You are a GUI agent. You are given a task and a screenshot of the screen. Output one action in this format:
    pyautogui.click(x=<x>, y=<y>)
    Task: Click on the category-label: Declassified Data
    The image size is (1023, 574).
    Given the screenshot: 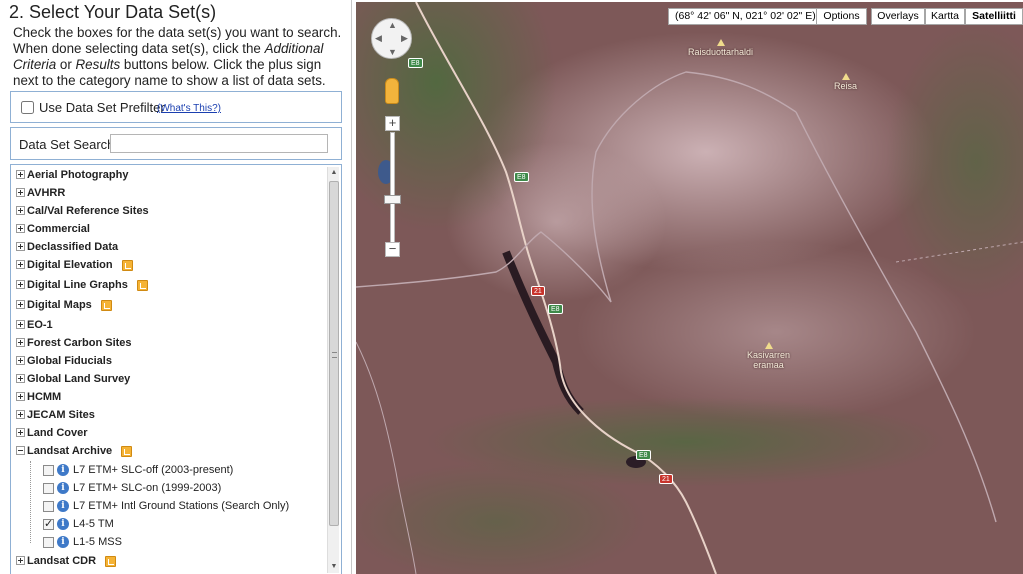 What is the action you would take?
    pyautogui.click(x=72, y=247)
    